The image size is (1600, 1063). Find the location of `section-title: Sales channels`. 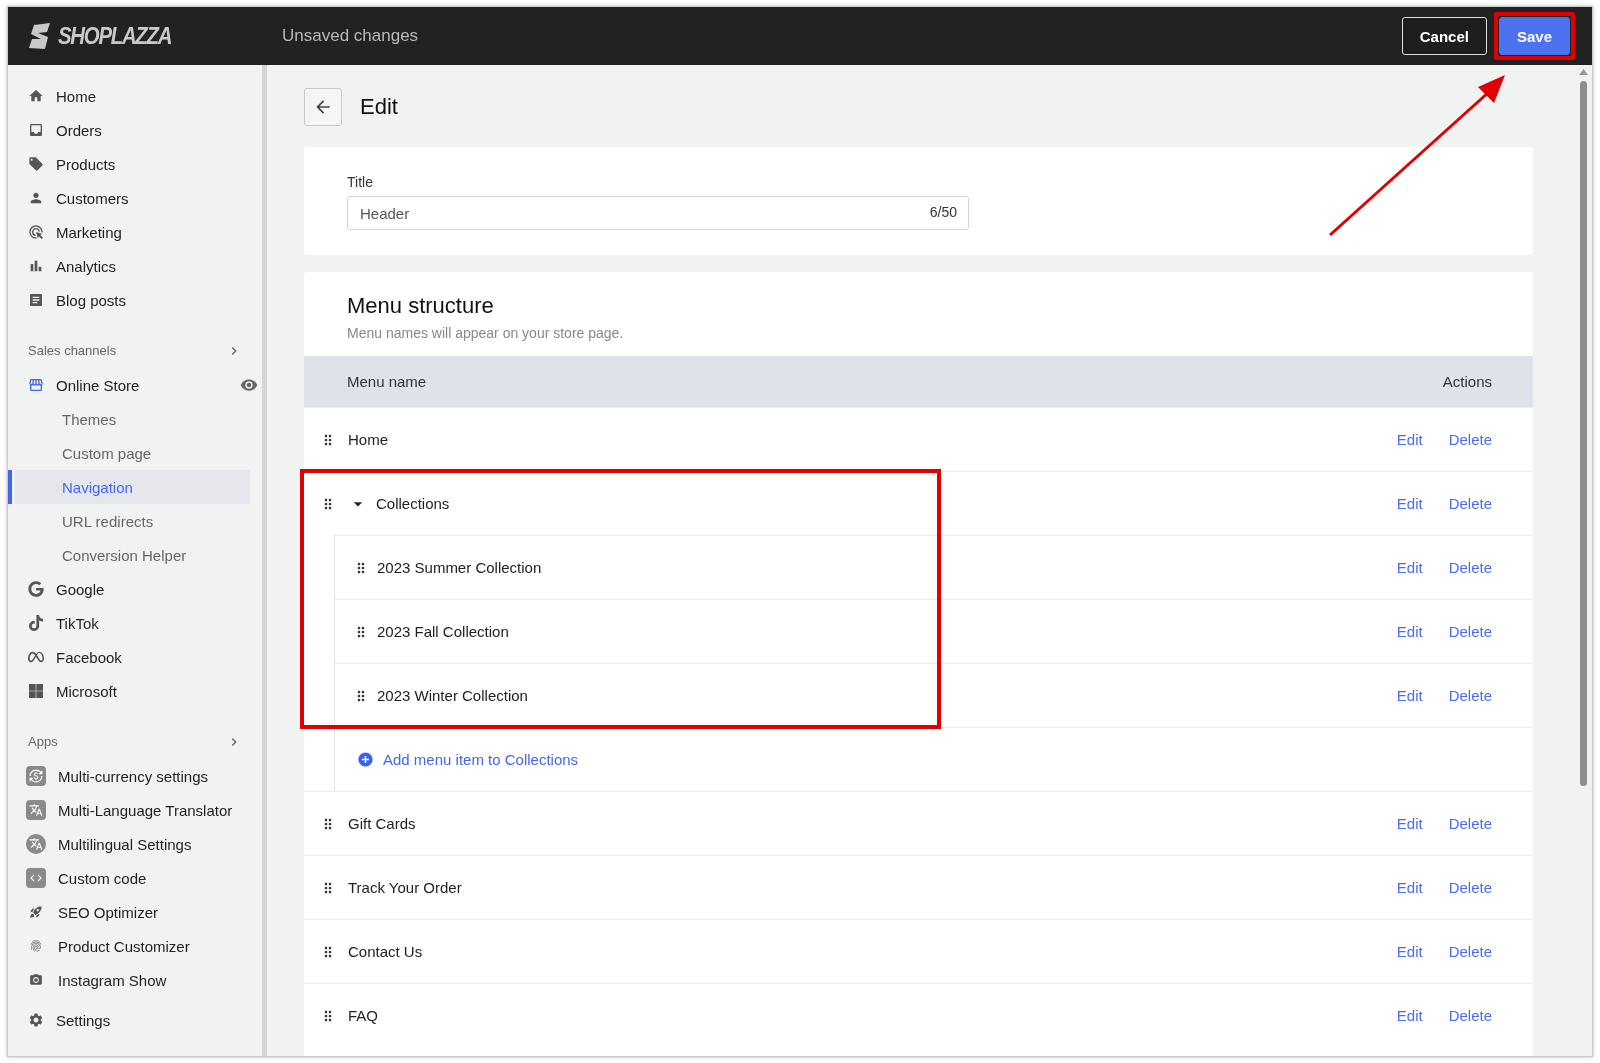

section-title: Sales channels is located at coordinates (72, 350).